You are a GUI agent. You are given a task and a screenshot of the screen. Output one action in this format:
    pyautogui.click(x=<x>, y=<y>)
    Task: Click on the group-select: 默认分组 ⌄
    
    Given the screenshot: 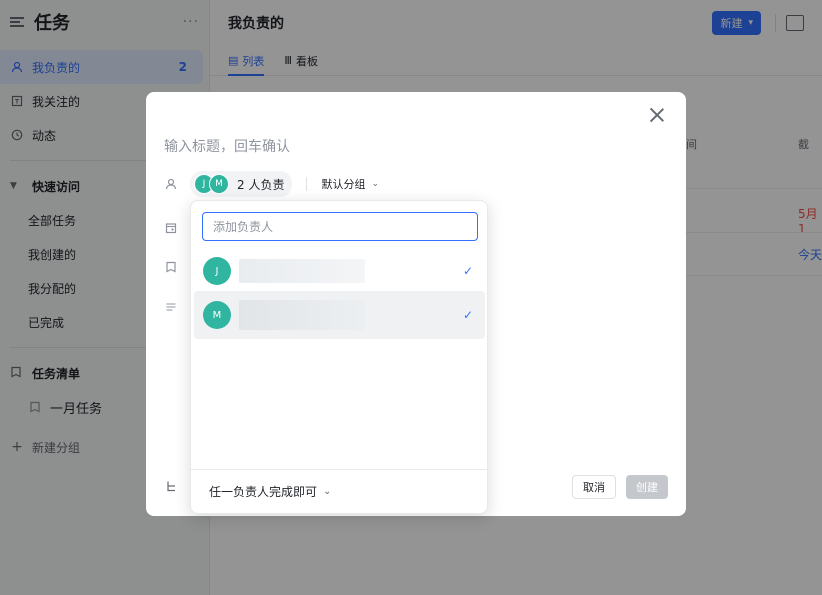 What is the action you would take?
    pyautogui.click(x=350, y=184)
    